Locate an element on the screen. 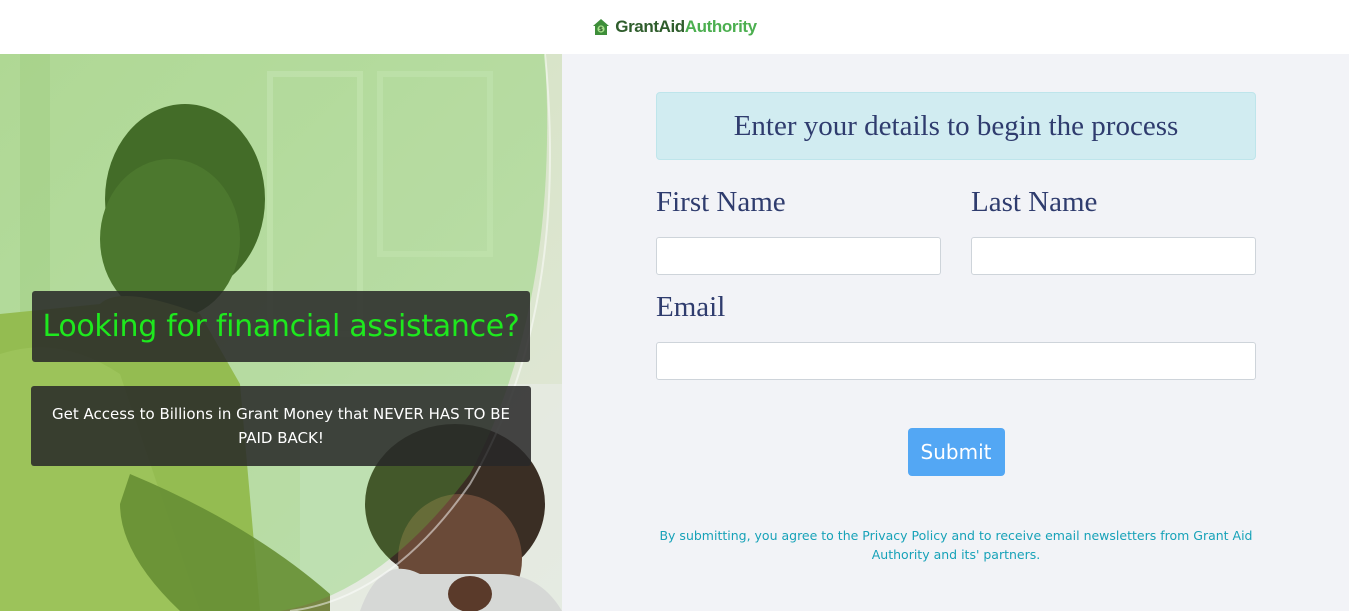 Image resolution: width=1349 pixels, height=611 pixels. site-logo: $ GrantAidAuthority is located at coordinates (674, 27).